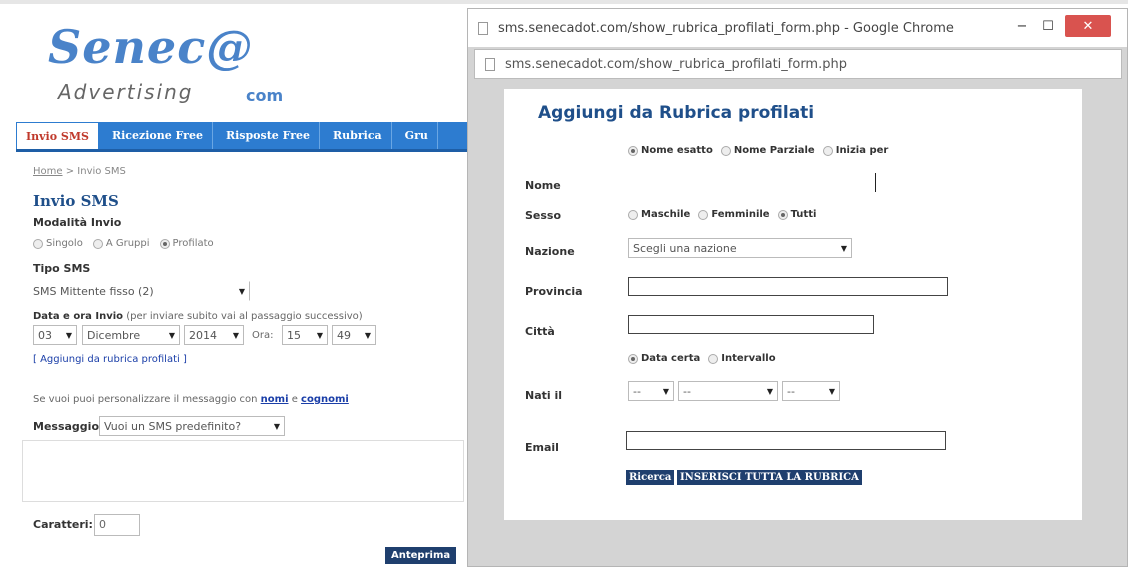  I want to click on nav-invio-sms: Invio SMS, so click(57, 135).